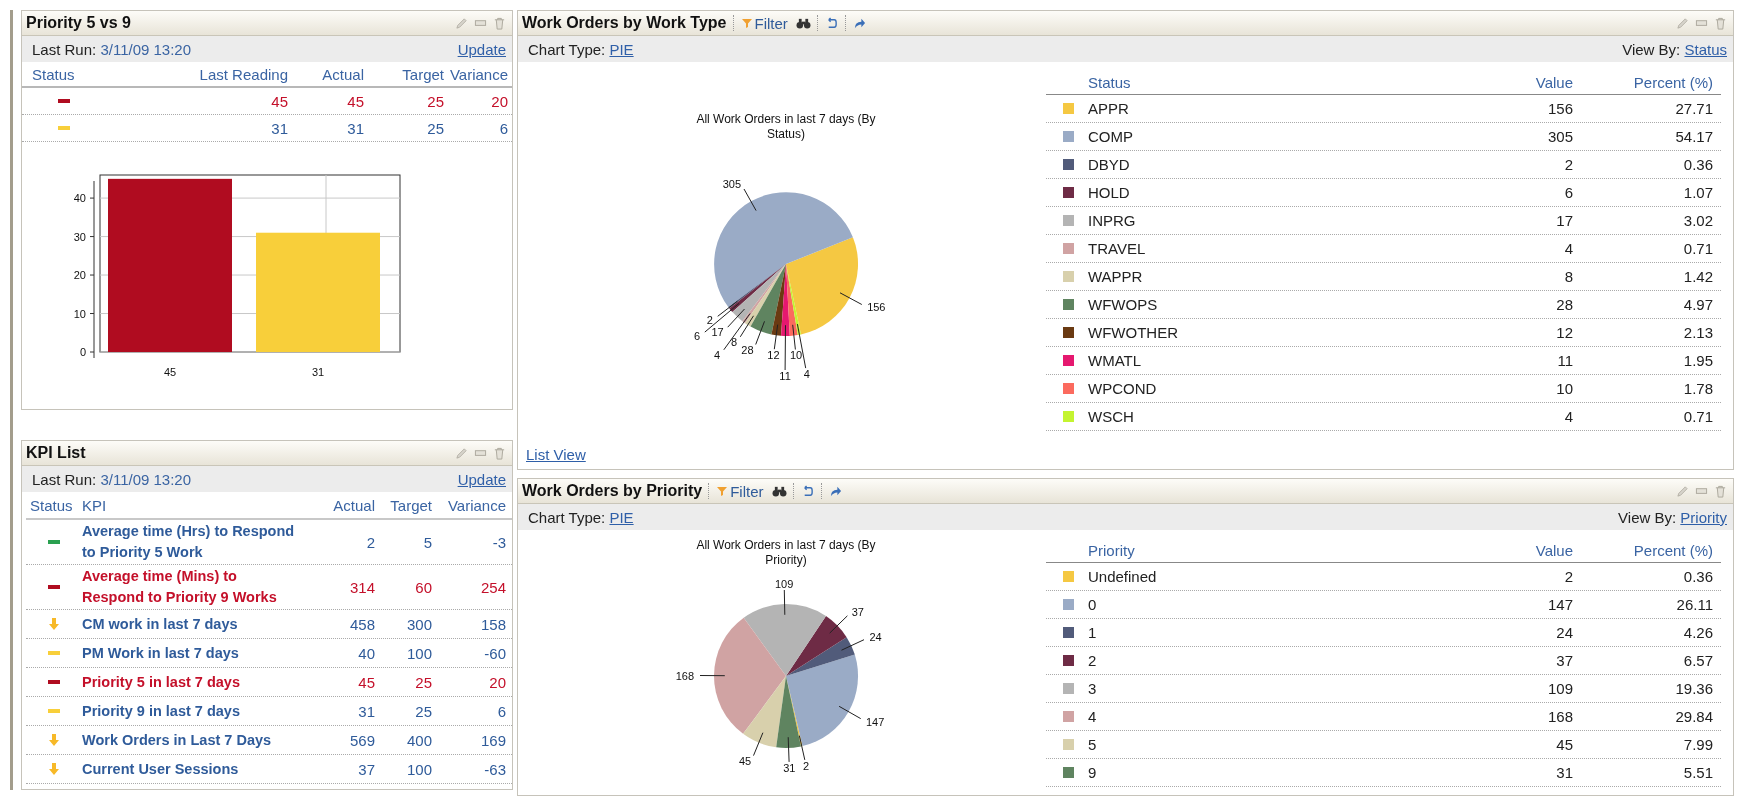 This screenshot has height=802, width=1738. I want to click on table-cell-text: 6.57, so click(1697, 660).